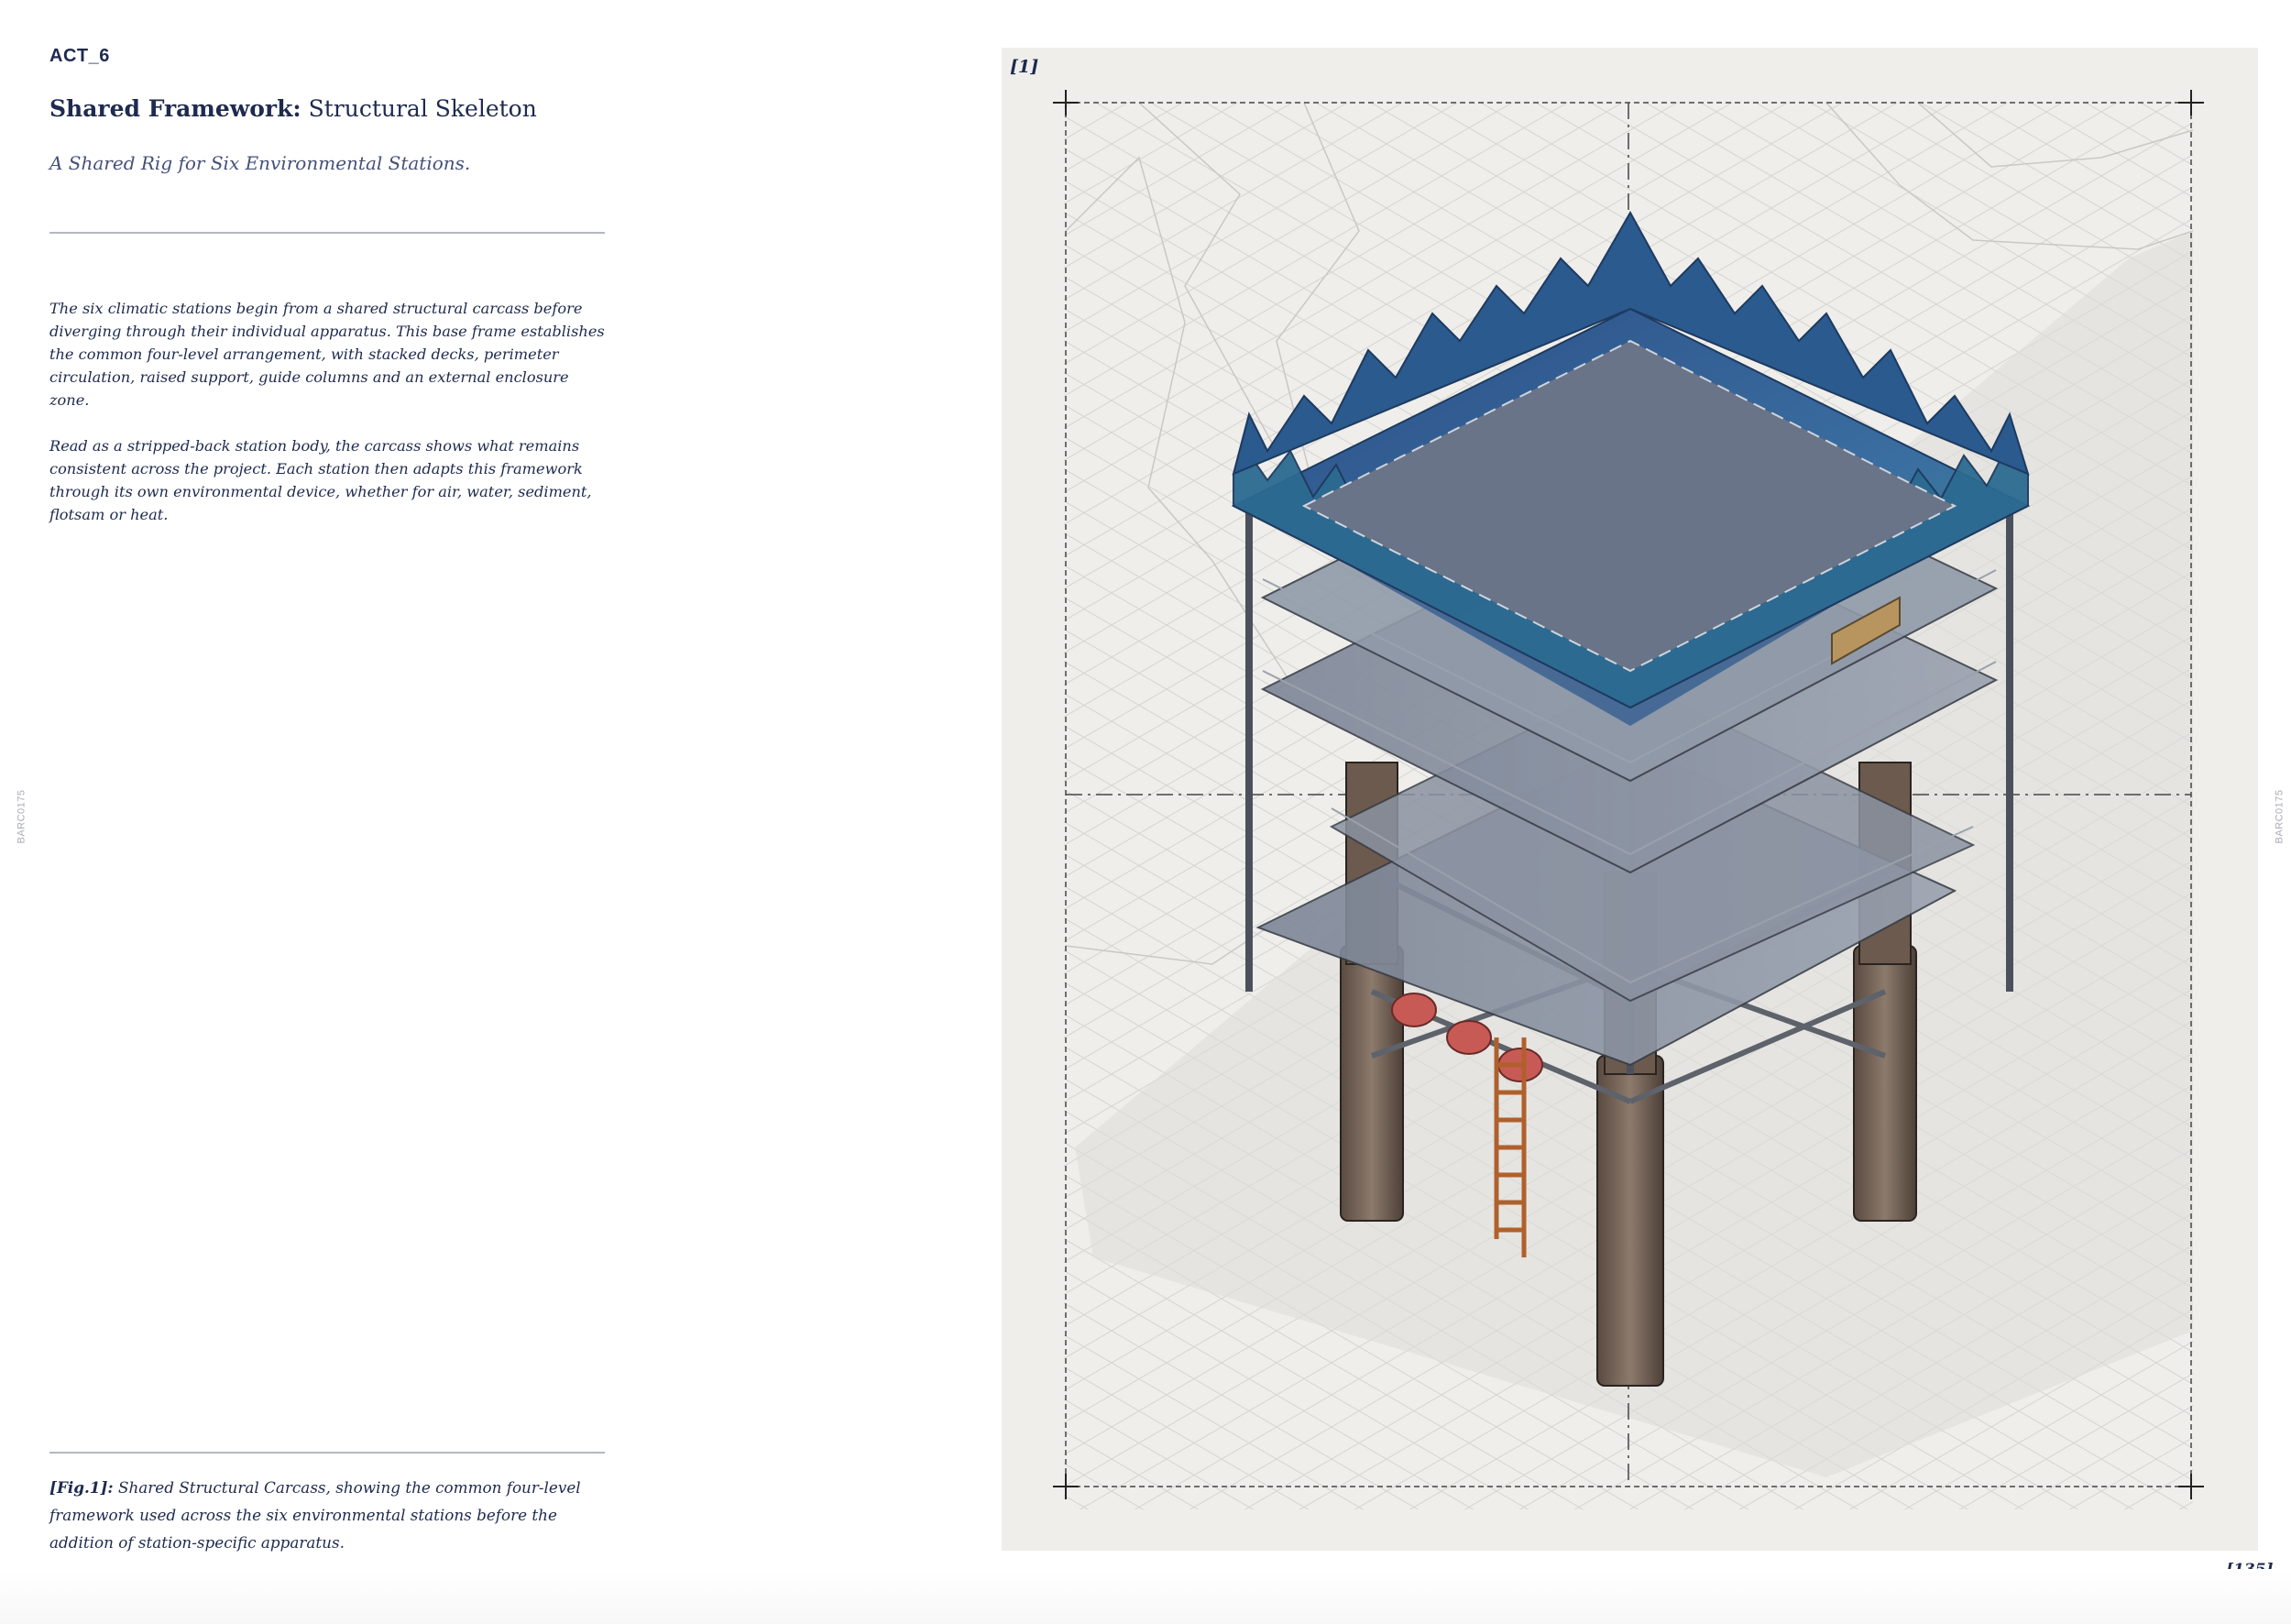  What do you see at coordinates (21, 816) in the screenshot?
I see `left-side-mark: BARC0175` at bounding box center [21, 816].